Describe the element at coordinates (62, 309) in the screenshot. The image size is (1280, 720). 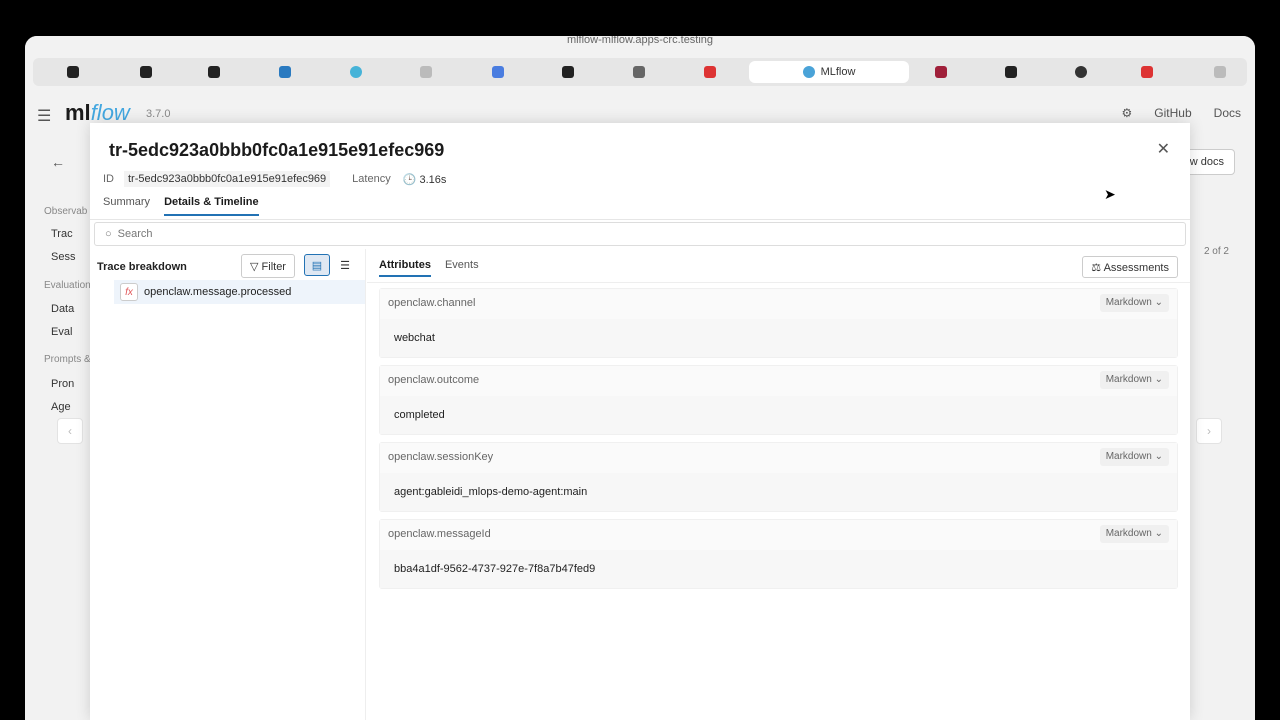
I see `sidebar-item-datasets: Data` at that location.